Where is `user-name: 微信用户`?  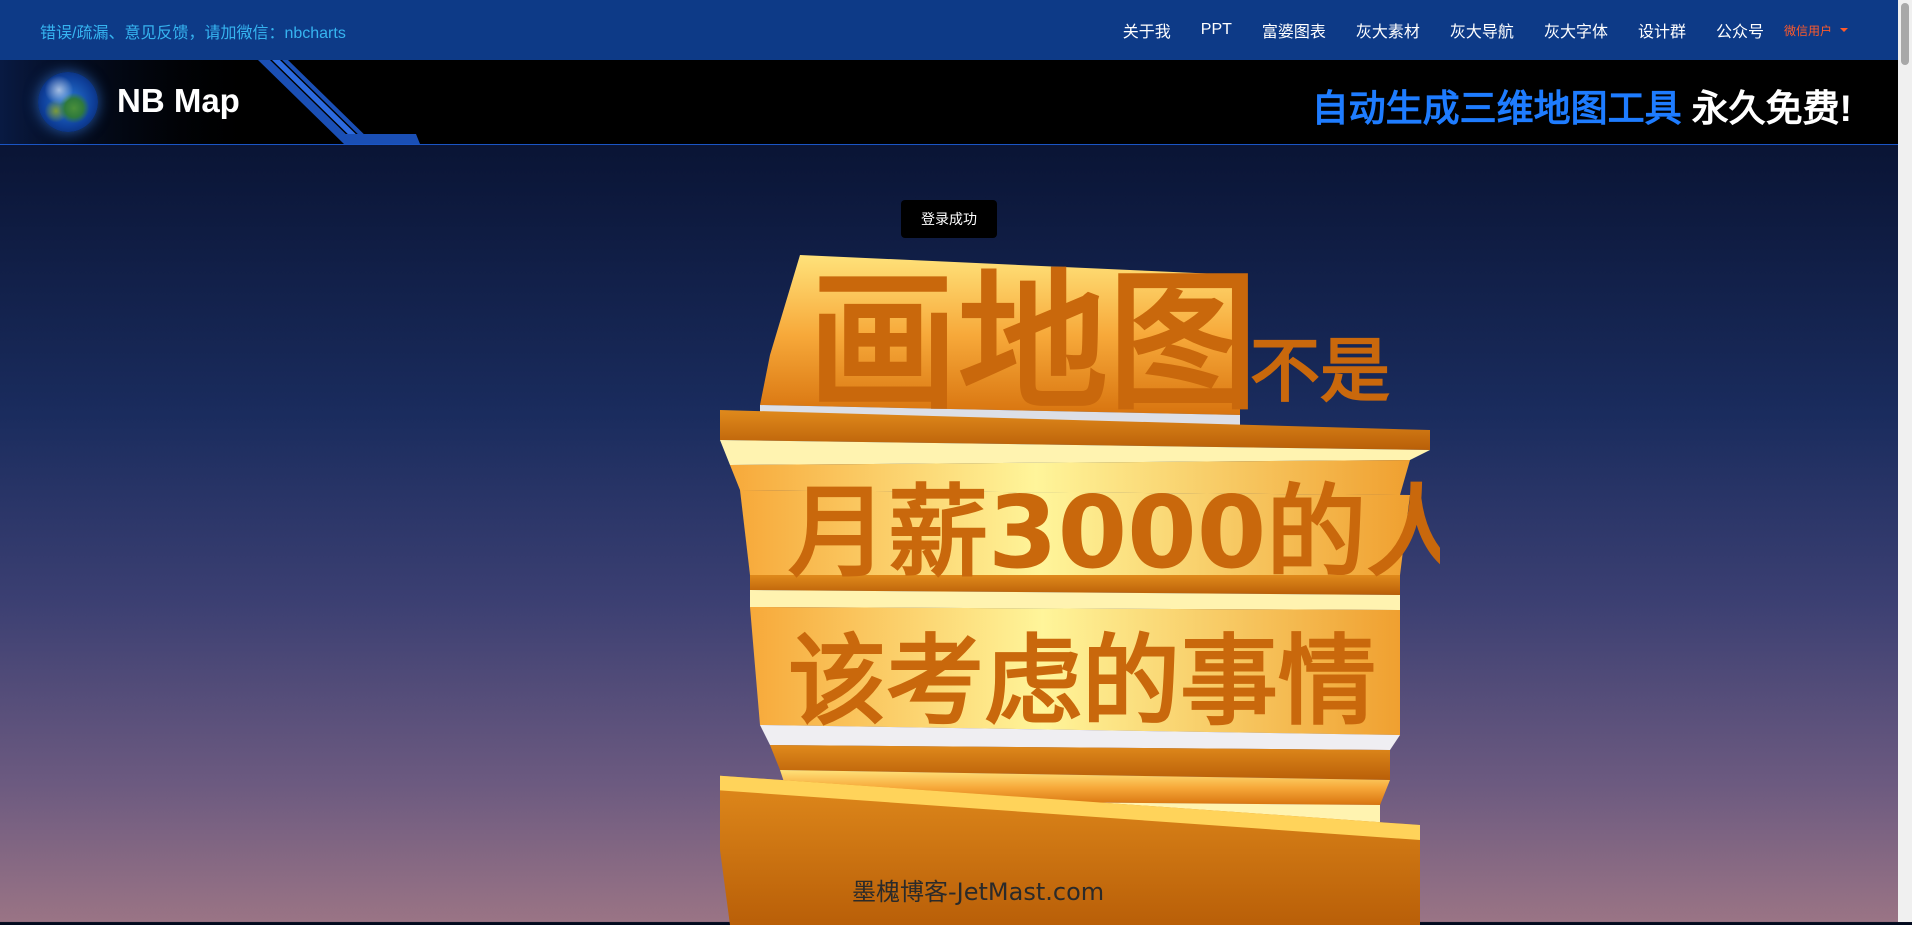
user-name: 微信用户 is located at coordinates (1807, 30).